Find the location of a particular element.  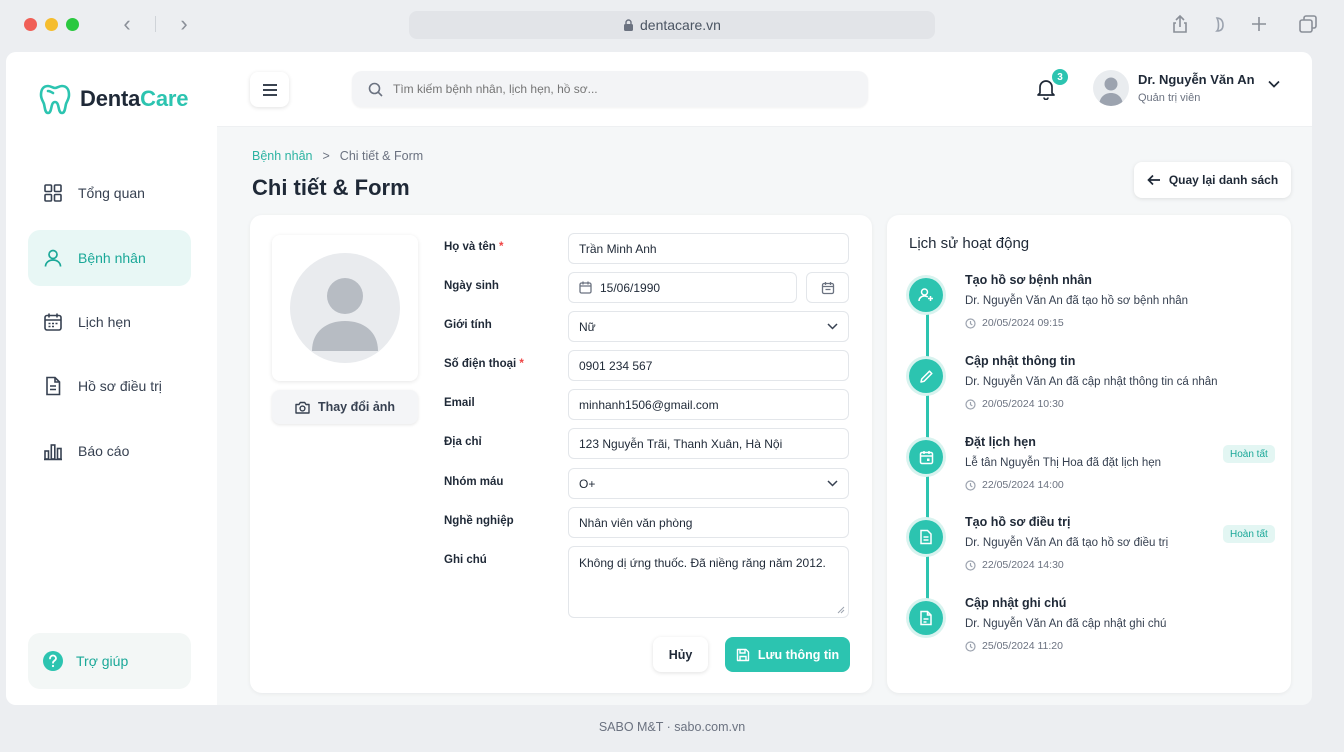

birth-date-field: 15/06/1990 is located at coordinates (682, 287).